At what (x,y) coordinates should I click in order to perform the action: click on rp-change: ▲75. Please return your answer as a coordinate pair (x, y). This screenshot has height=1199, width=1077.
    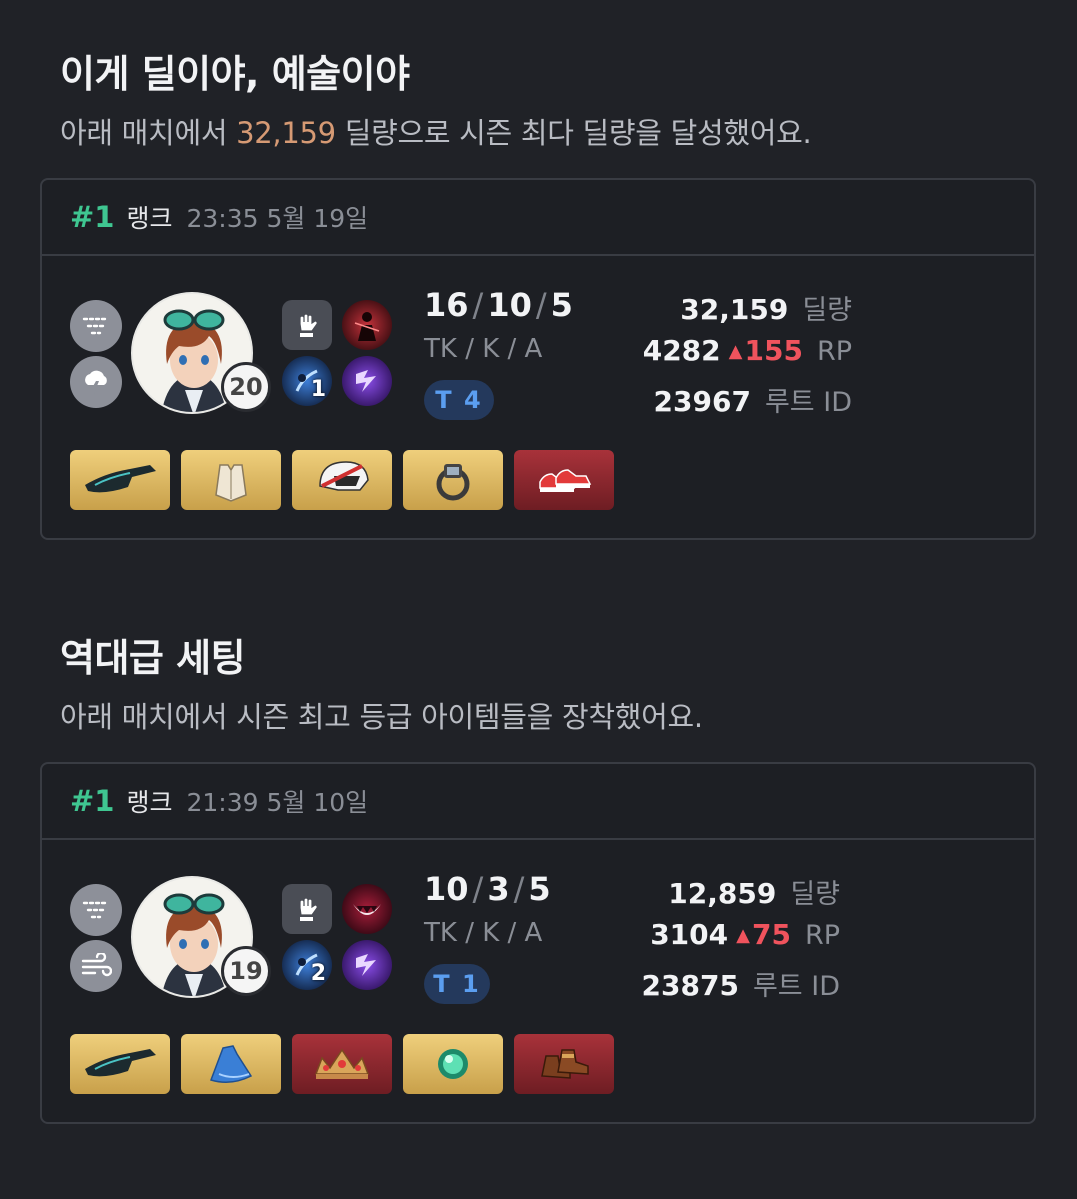
    Looking at the image, I should click on (763, 934).